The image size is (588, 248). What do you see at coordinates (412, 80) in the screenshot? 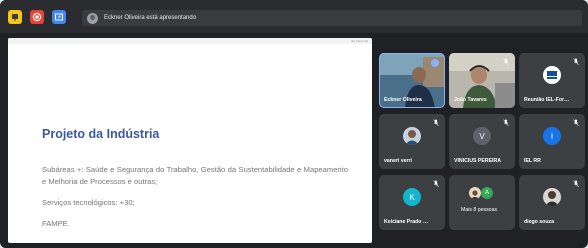
I see `participant-tile: Eckner Oliveira` at bounding box center [412, 80].